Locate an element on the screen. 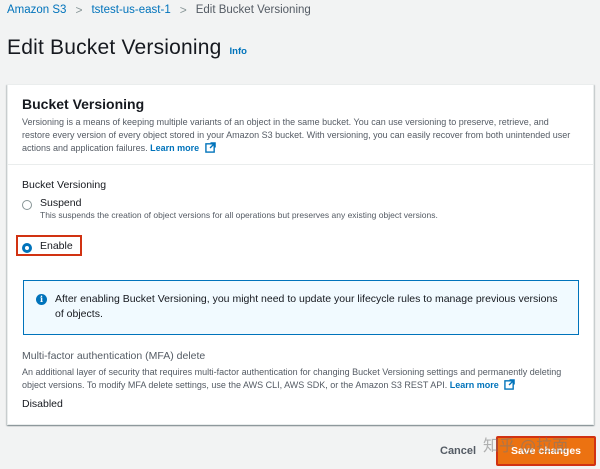 The image size is (600, 469). breadcrumb-current: Edit Bucket Versioning is located at coordinates (253, 10).